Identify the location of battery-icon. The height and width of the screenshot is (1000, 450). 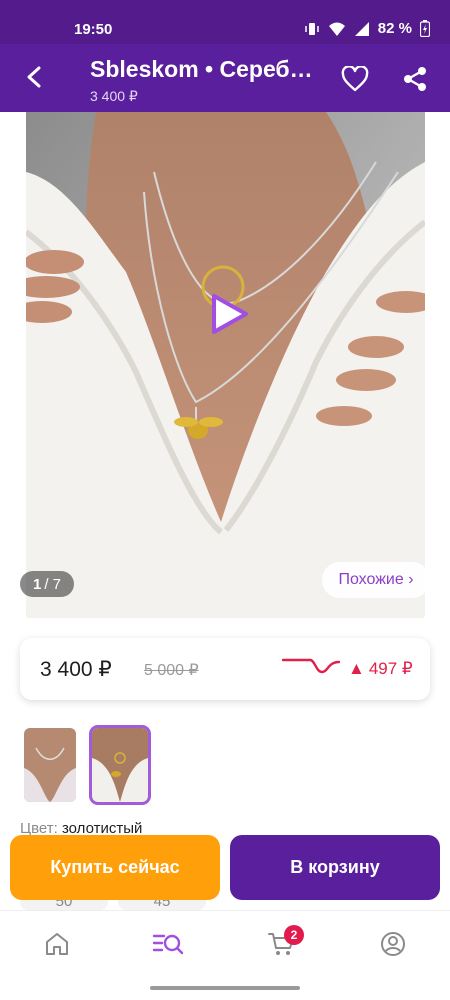
(425, 28).